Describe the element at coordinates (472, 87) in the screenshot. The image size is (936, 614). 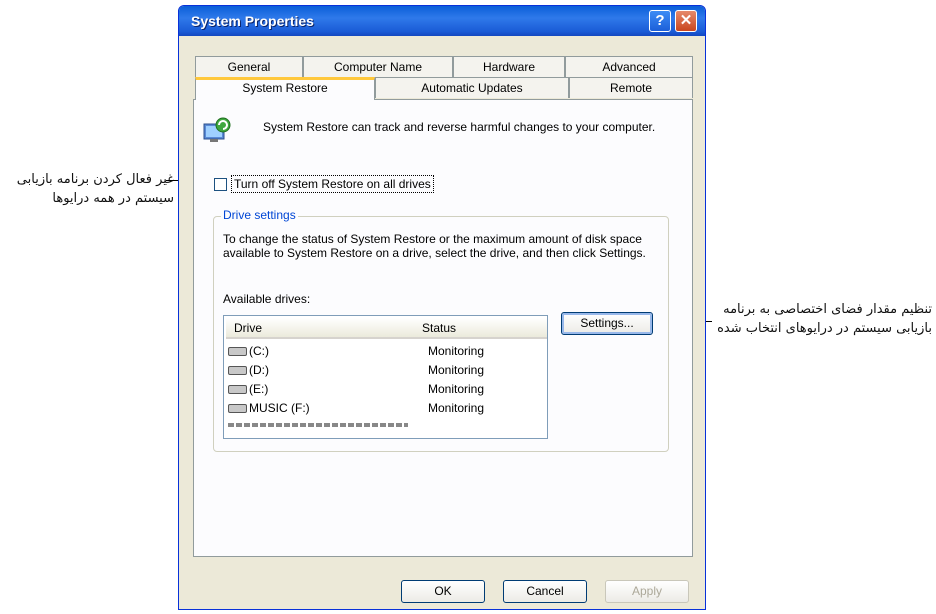
I see `tab-automatic-updates: Automatic Updates` at that location.